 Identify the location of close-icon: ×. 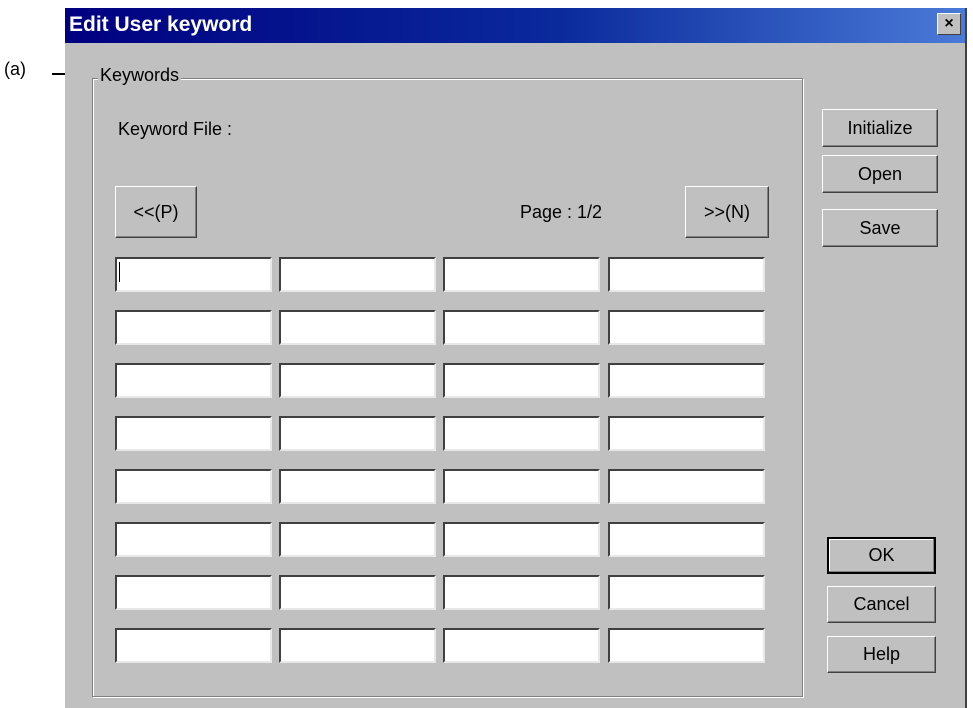
(949, 23).